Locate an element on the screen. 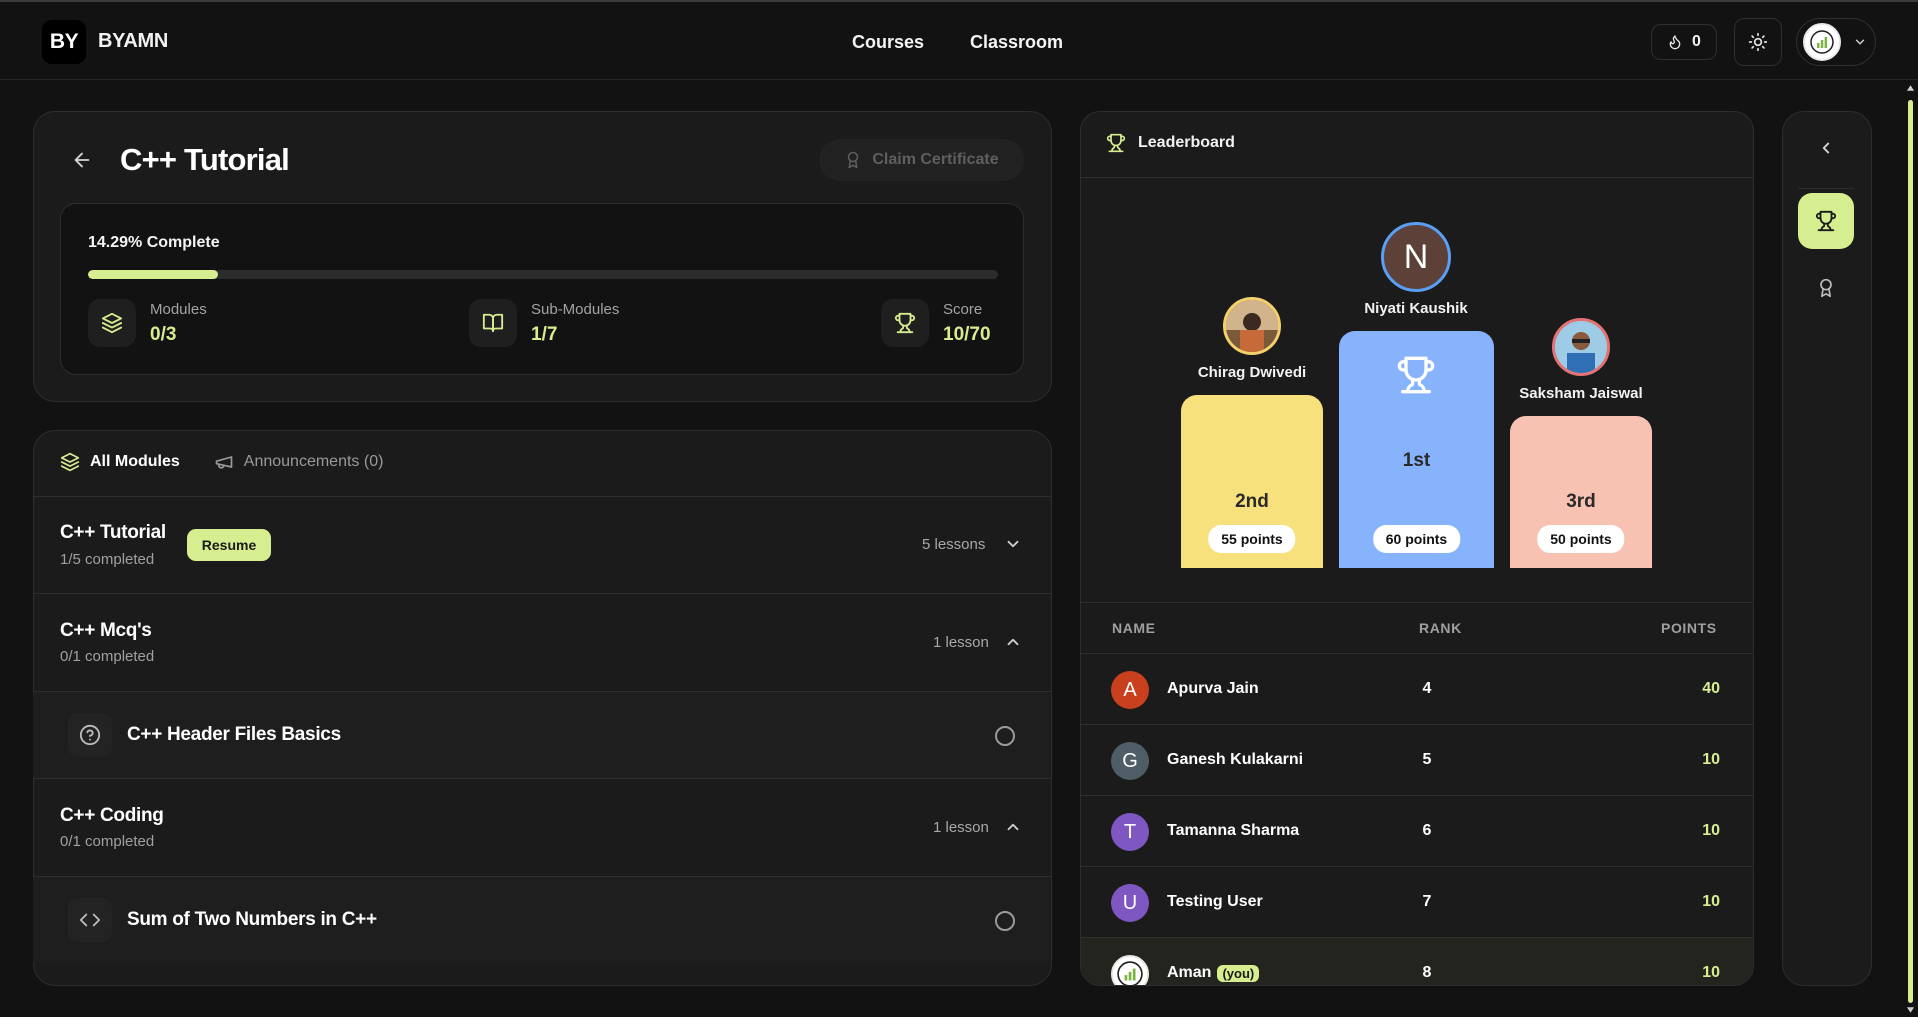  podium-name-1st: Niyati Kaushik is located at coordinates (1416, 308).